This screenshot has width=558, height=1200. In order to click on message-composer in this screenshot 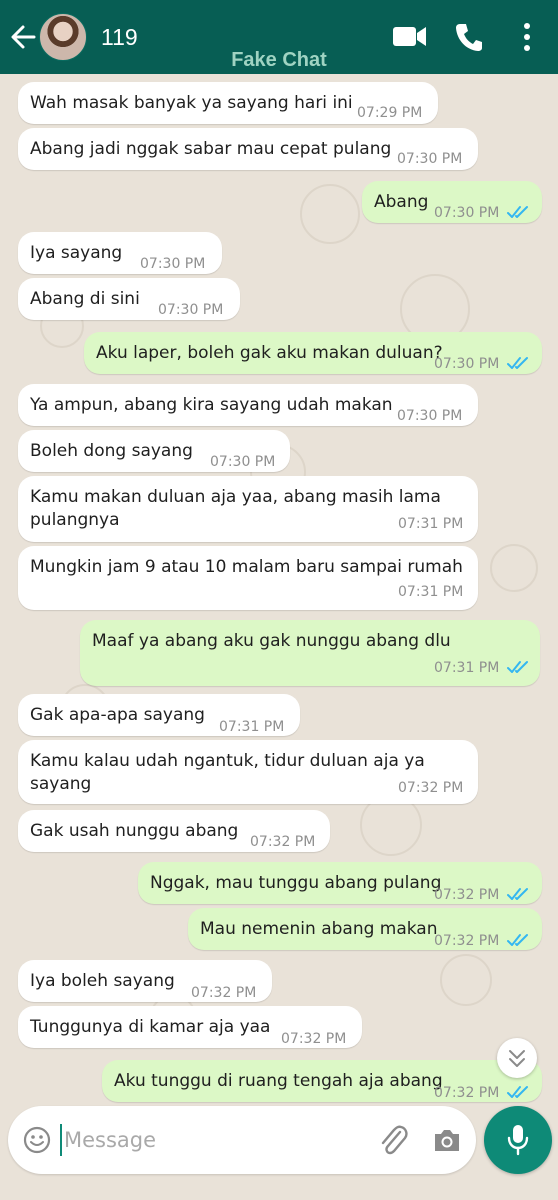, I will do `click(242, 1140)`.